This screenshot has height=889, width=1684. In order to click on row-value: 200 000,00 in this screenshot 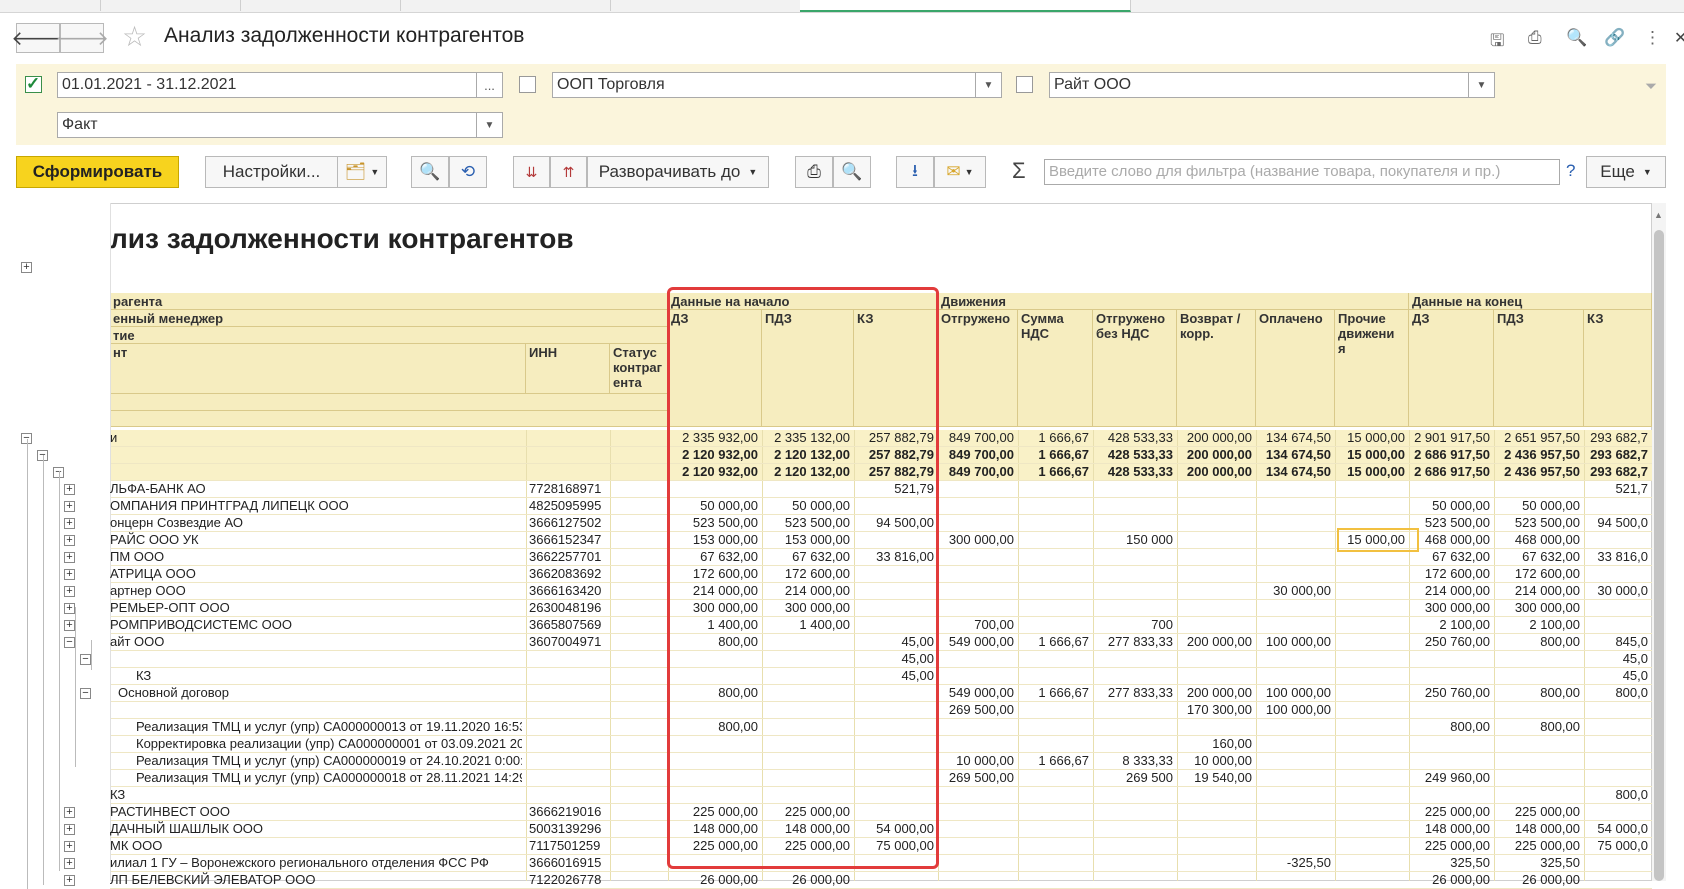, I will do `click(1213, 472)`.